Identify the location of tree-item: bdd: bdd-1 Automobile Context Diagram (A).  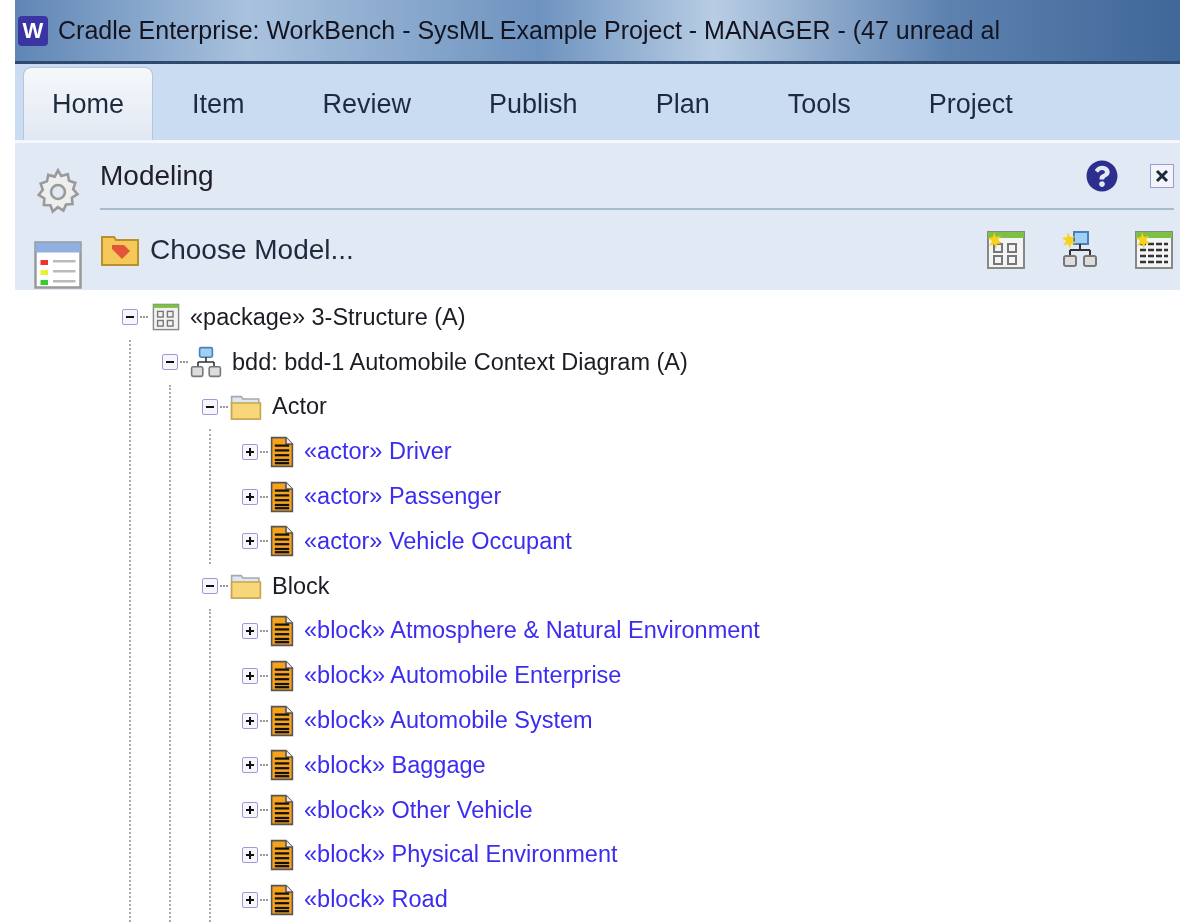
(460, 362).